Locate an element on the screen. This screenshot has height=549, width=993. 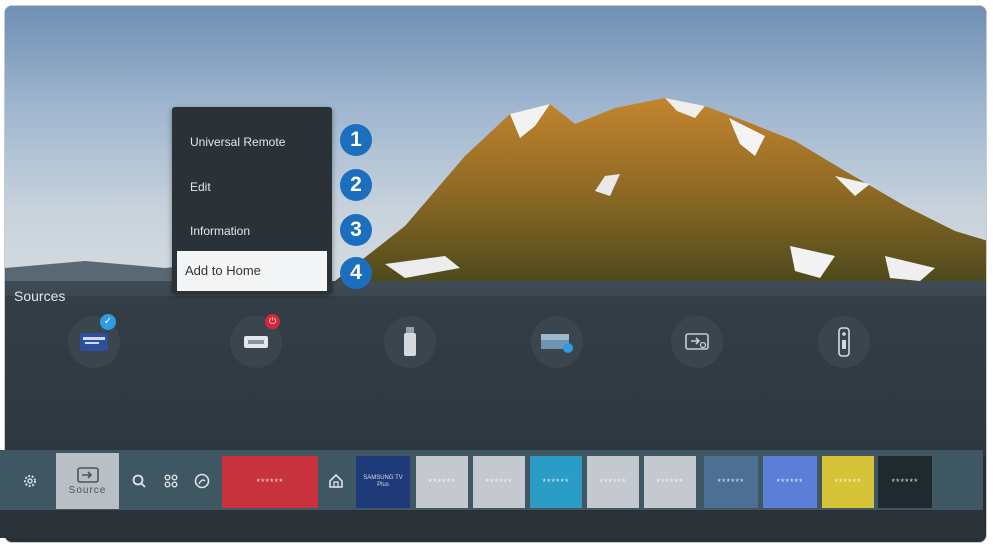
app-tile-samsung-label: SAMSUNG TV Plus is located at coordinates (383, 481).